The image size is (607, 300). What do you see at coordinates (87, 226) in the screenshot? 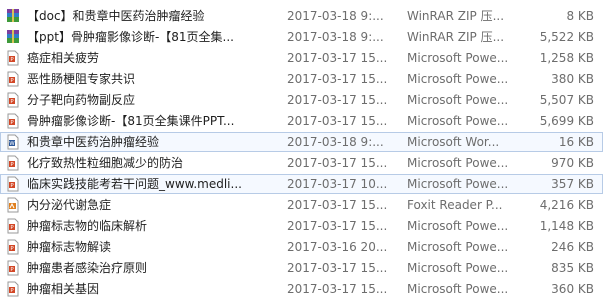
I see `file-name: 肿瘤标志物的临床解析` at bounding box center [87, 226].